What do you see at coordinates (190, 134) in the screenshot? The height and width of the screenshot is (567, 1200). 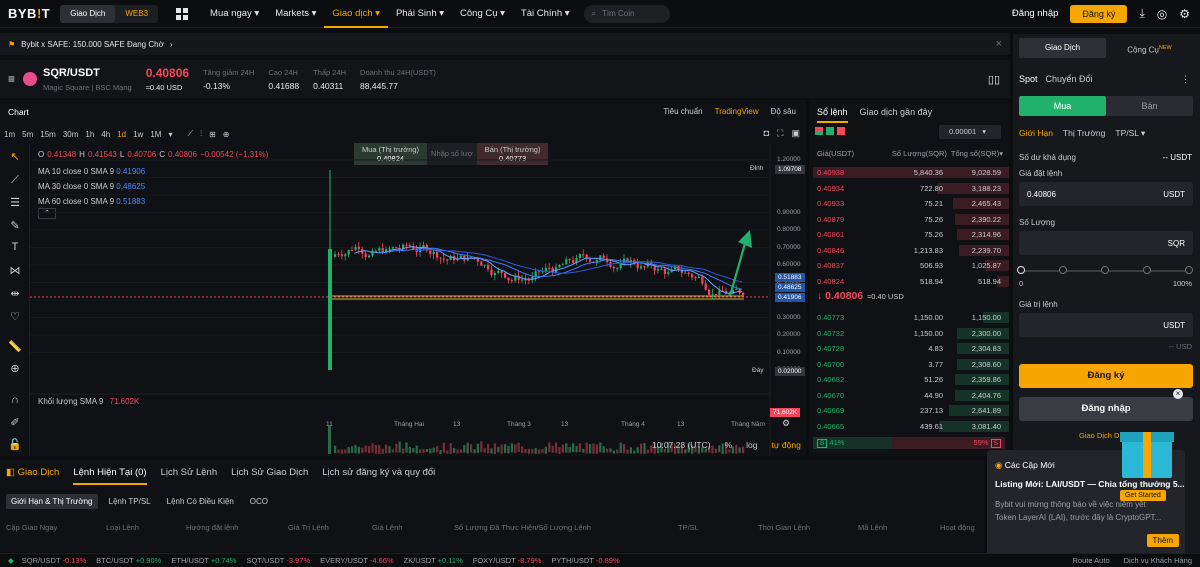 I see `indicator-icon: ⟋` at bounding box center [190, 134].